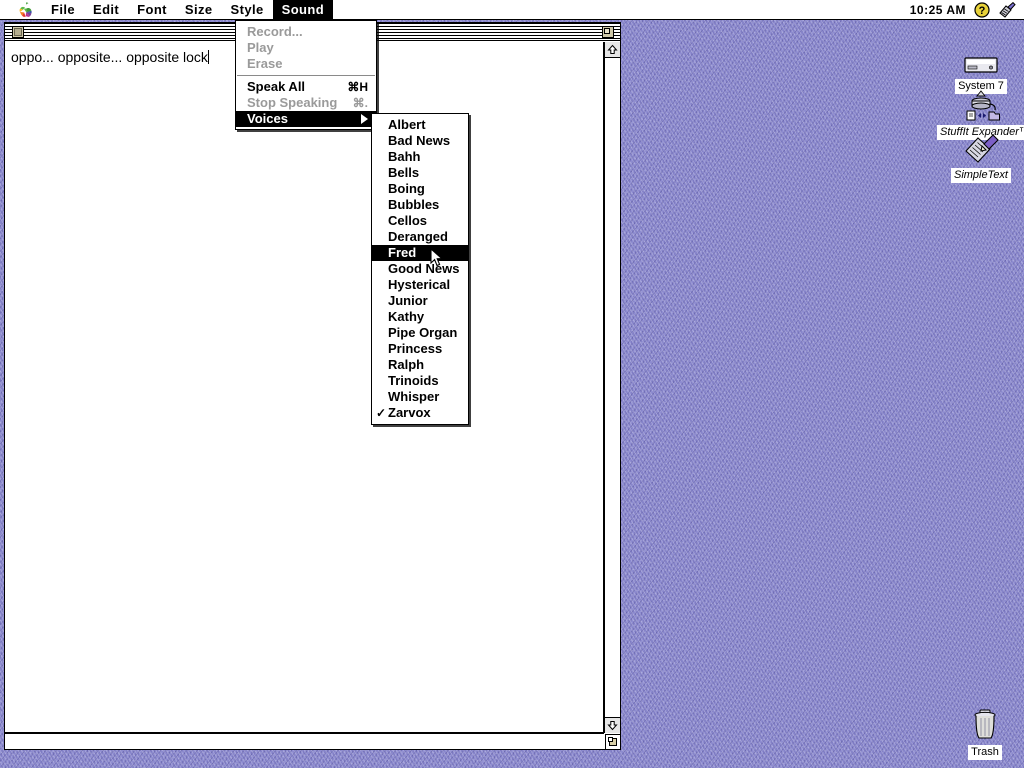 This screenshot has height=768, width=1024. I want to click on resize-grow-box-icon, so click(612, 741).